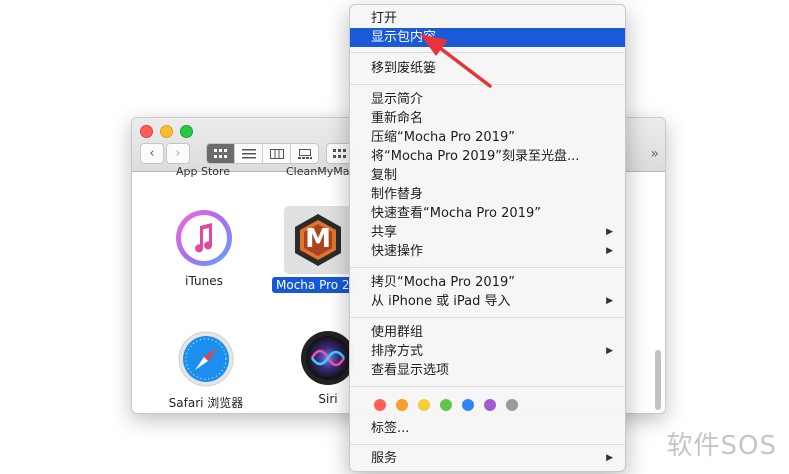  What do you see at coordinates (443, 137) in the screenshot?
I see `menu-item-label: 压缩“Mocha Pro 2019”` at bounding box center [443, 137].